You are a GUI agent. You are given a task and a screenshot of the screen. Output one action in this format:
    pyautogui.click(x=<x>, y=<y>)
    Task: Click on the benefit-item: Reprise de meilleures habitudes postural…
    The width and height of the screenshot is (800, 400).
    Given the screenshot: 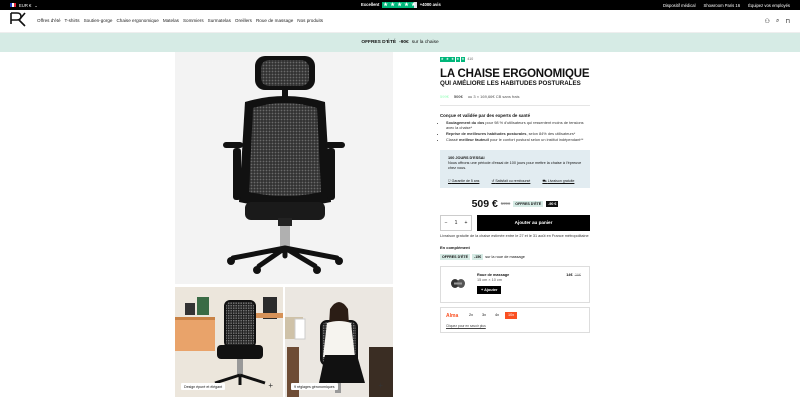 What is the action you would take?
    pyautogui.click(x=518, y=133)
    